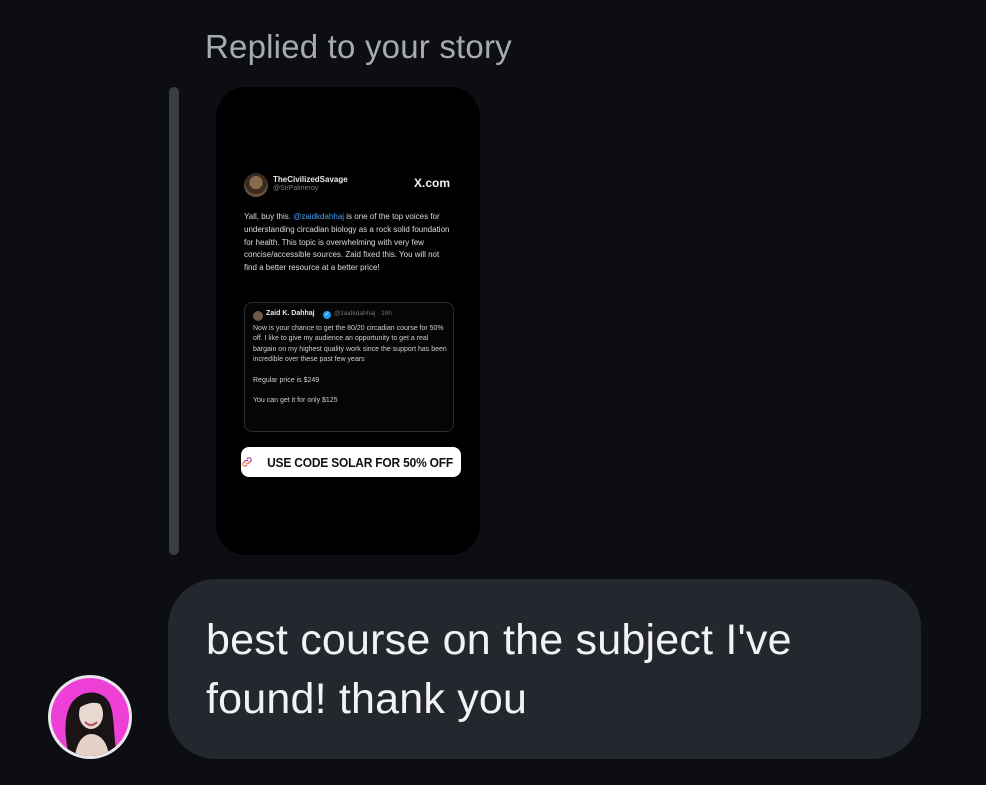 The width and height of the screenshot is (986, 785). What do you see at coordinates (319, 216) in the screenshot?
I see `tweet-mention: @zaidkdahhaj` at bounding box center [319, 216].